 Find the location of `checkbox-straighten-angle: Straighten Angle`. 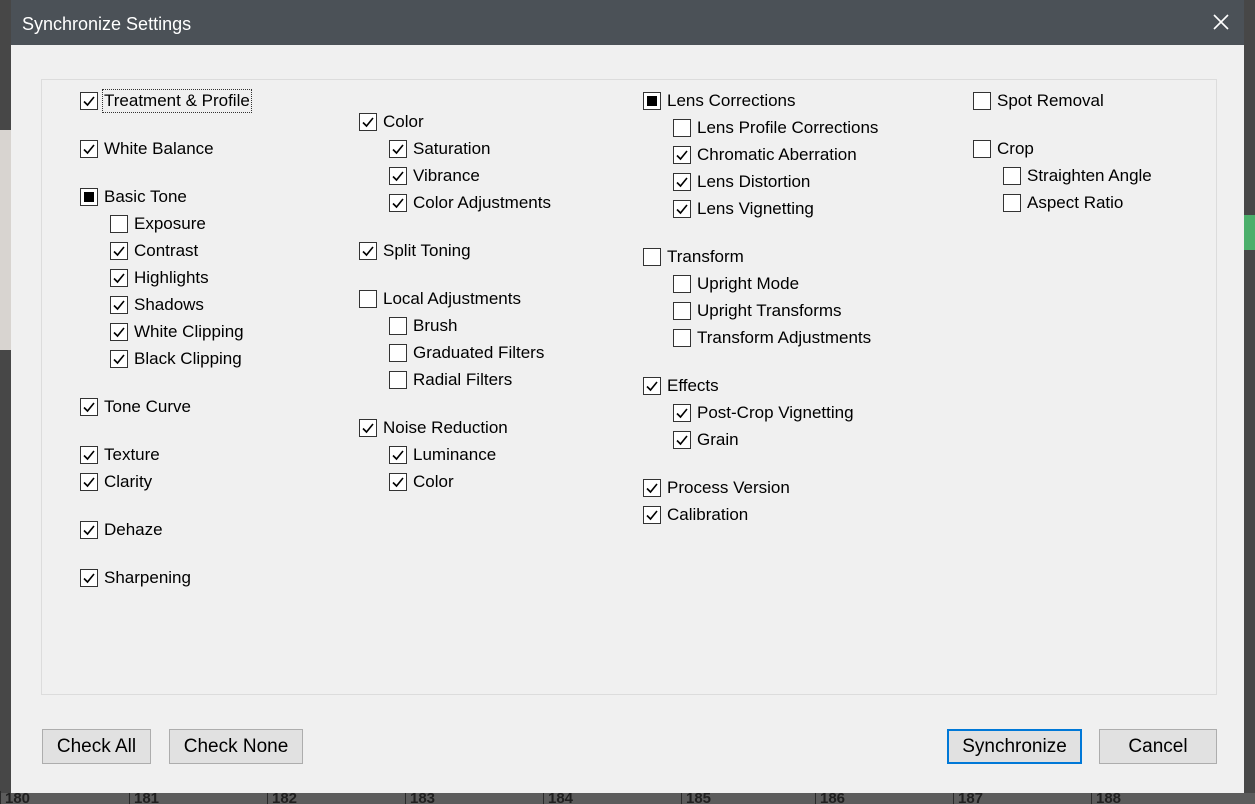

checkbox-straighten-angle: Straighten Angle is located at coordinates (1077, 176).